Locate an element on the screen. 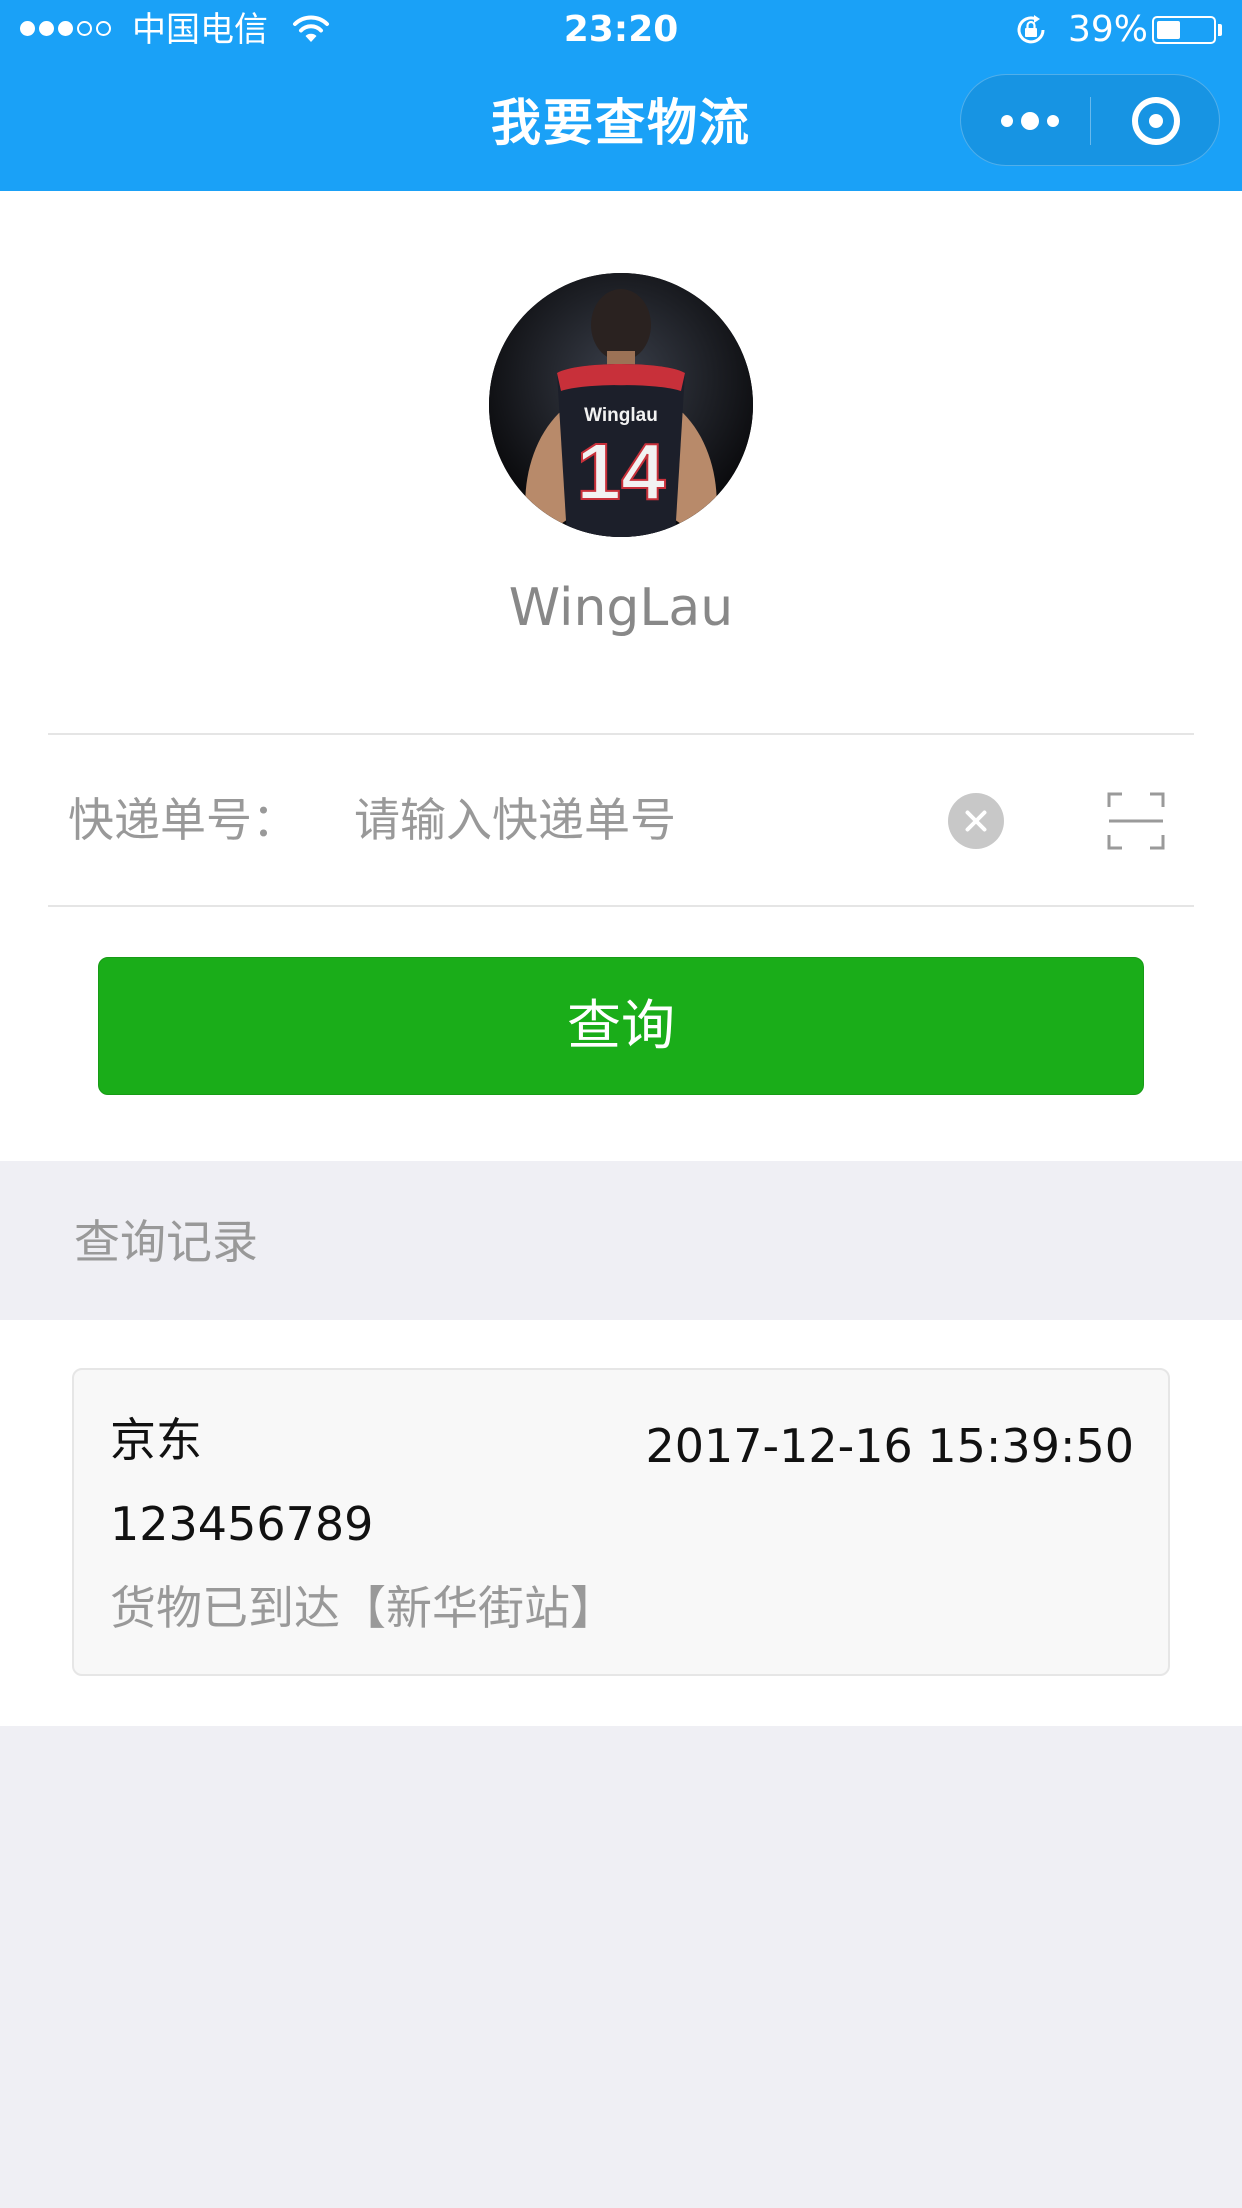 Image resolution: width=1242 pixels, height=2208 pixels. mini-program-capsule is located at coordinates (1090, 120).